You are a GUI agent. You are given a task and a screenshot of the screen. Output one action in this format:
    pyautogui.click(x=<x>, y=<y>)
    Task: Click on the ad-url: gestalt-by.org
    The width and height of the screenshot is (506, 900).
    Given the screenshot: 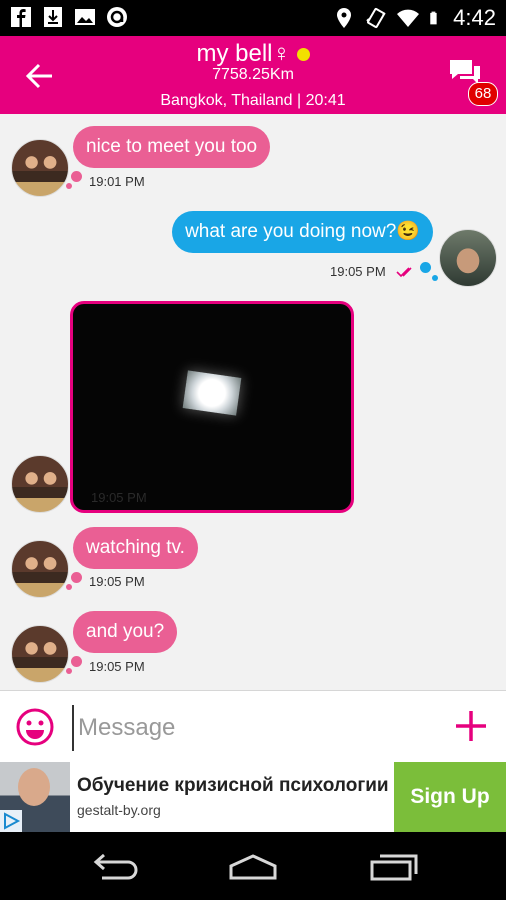 What is the action you would take?
    pyautogui.click(x=119, y=810)
    